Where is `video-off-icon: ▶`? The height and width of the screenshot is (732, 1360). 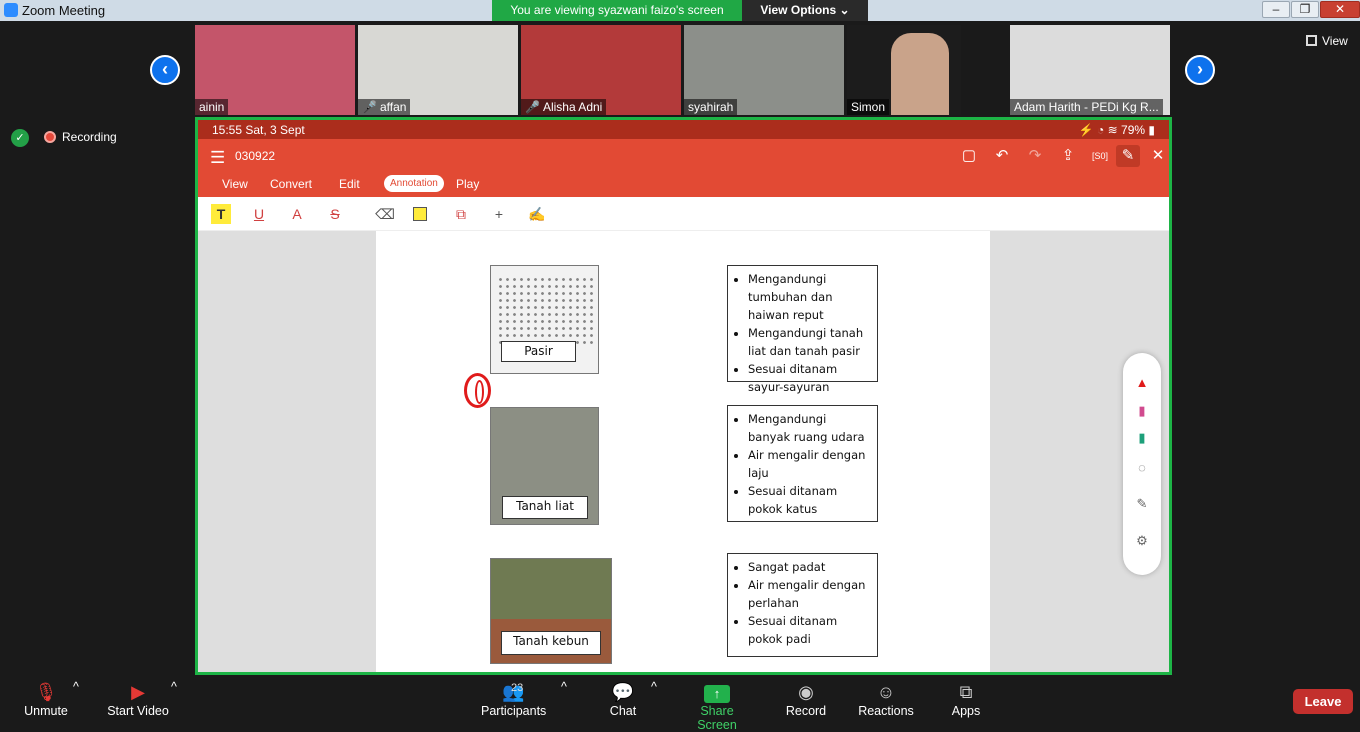 video-off-icon: ▶ is located at coordinates (138, 692).